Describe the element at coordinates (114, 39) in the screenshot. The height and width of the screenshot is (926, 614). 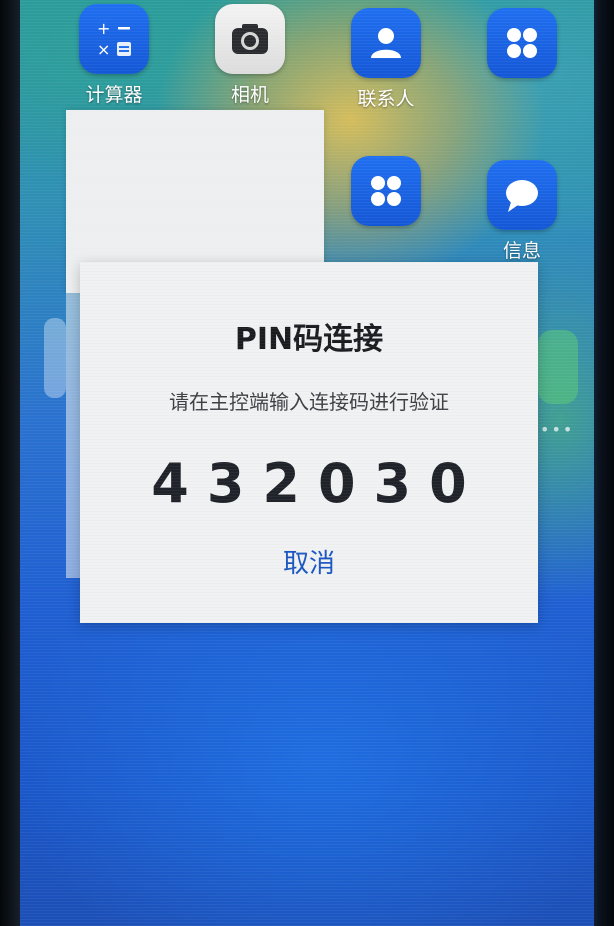
I see `calculator-icon: + ×` at that location.